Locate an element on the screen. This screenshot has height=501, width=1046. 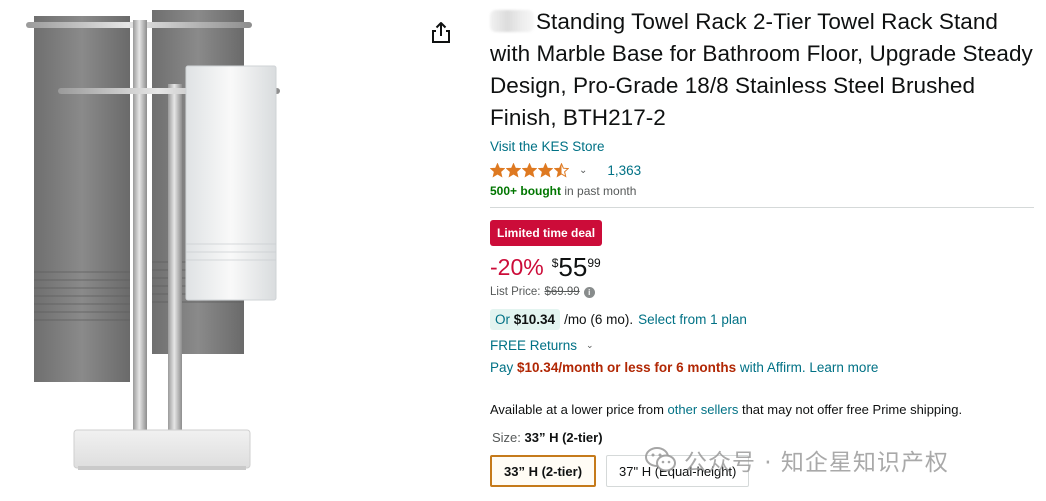
store-link: Visit the KES Store is located at coordinates (547, 146).